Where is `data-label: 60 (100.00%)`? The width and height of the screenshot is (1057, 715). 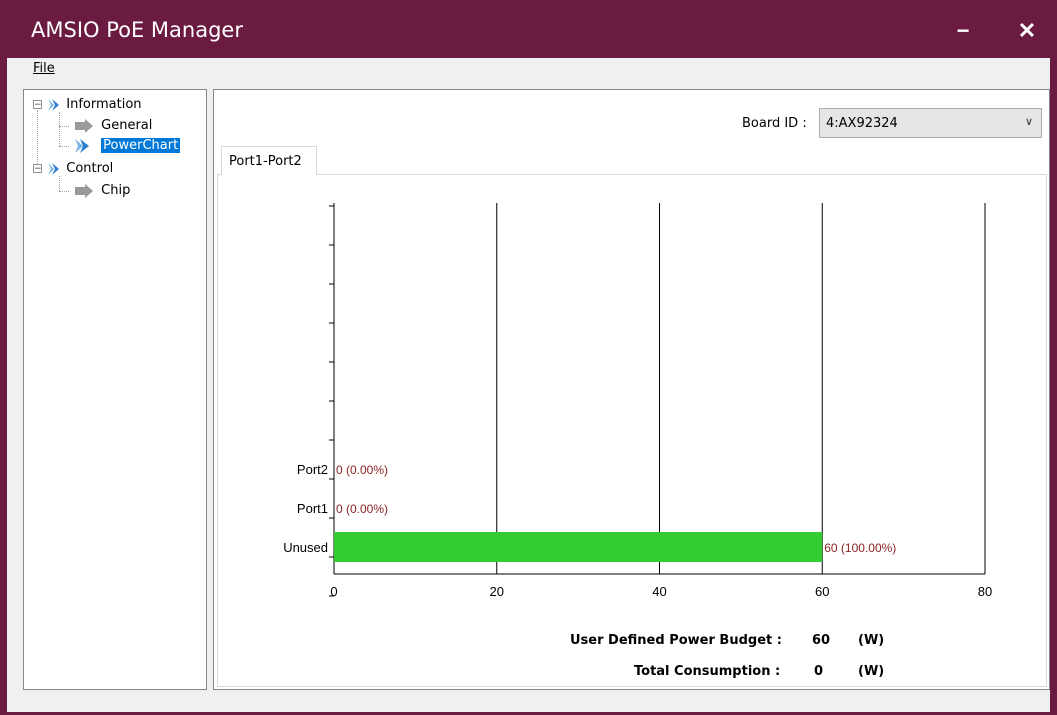
data-label: 60 (100.00%) is located at coordinates (860, 548).